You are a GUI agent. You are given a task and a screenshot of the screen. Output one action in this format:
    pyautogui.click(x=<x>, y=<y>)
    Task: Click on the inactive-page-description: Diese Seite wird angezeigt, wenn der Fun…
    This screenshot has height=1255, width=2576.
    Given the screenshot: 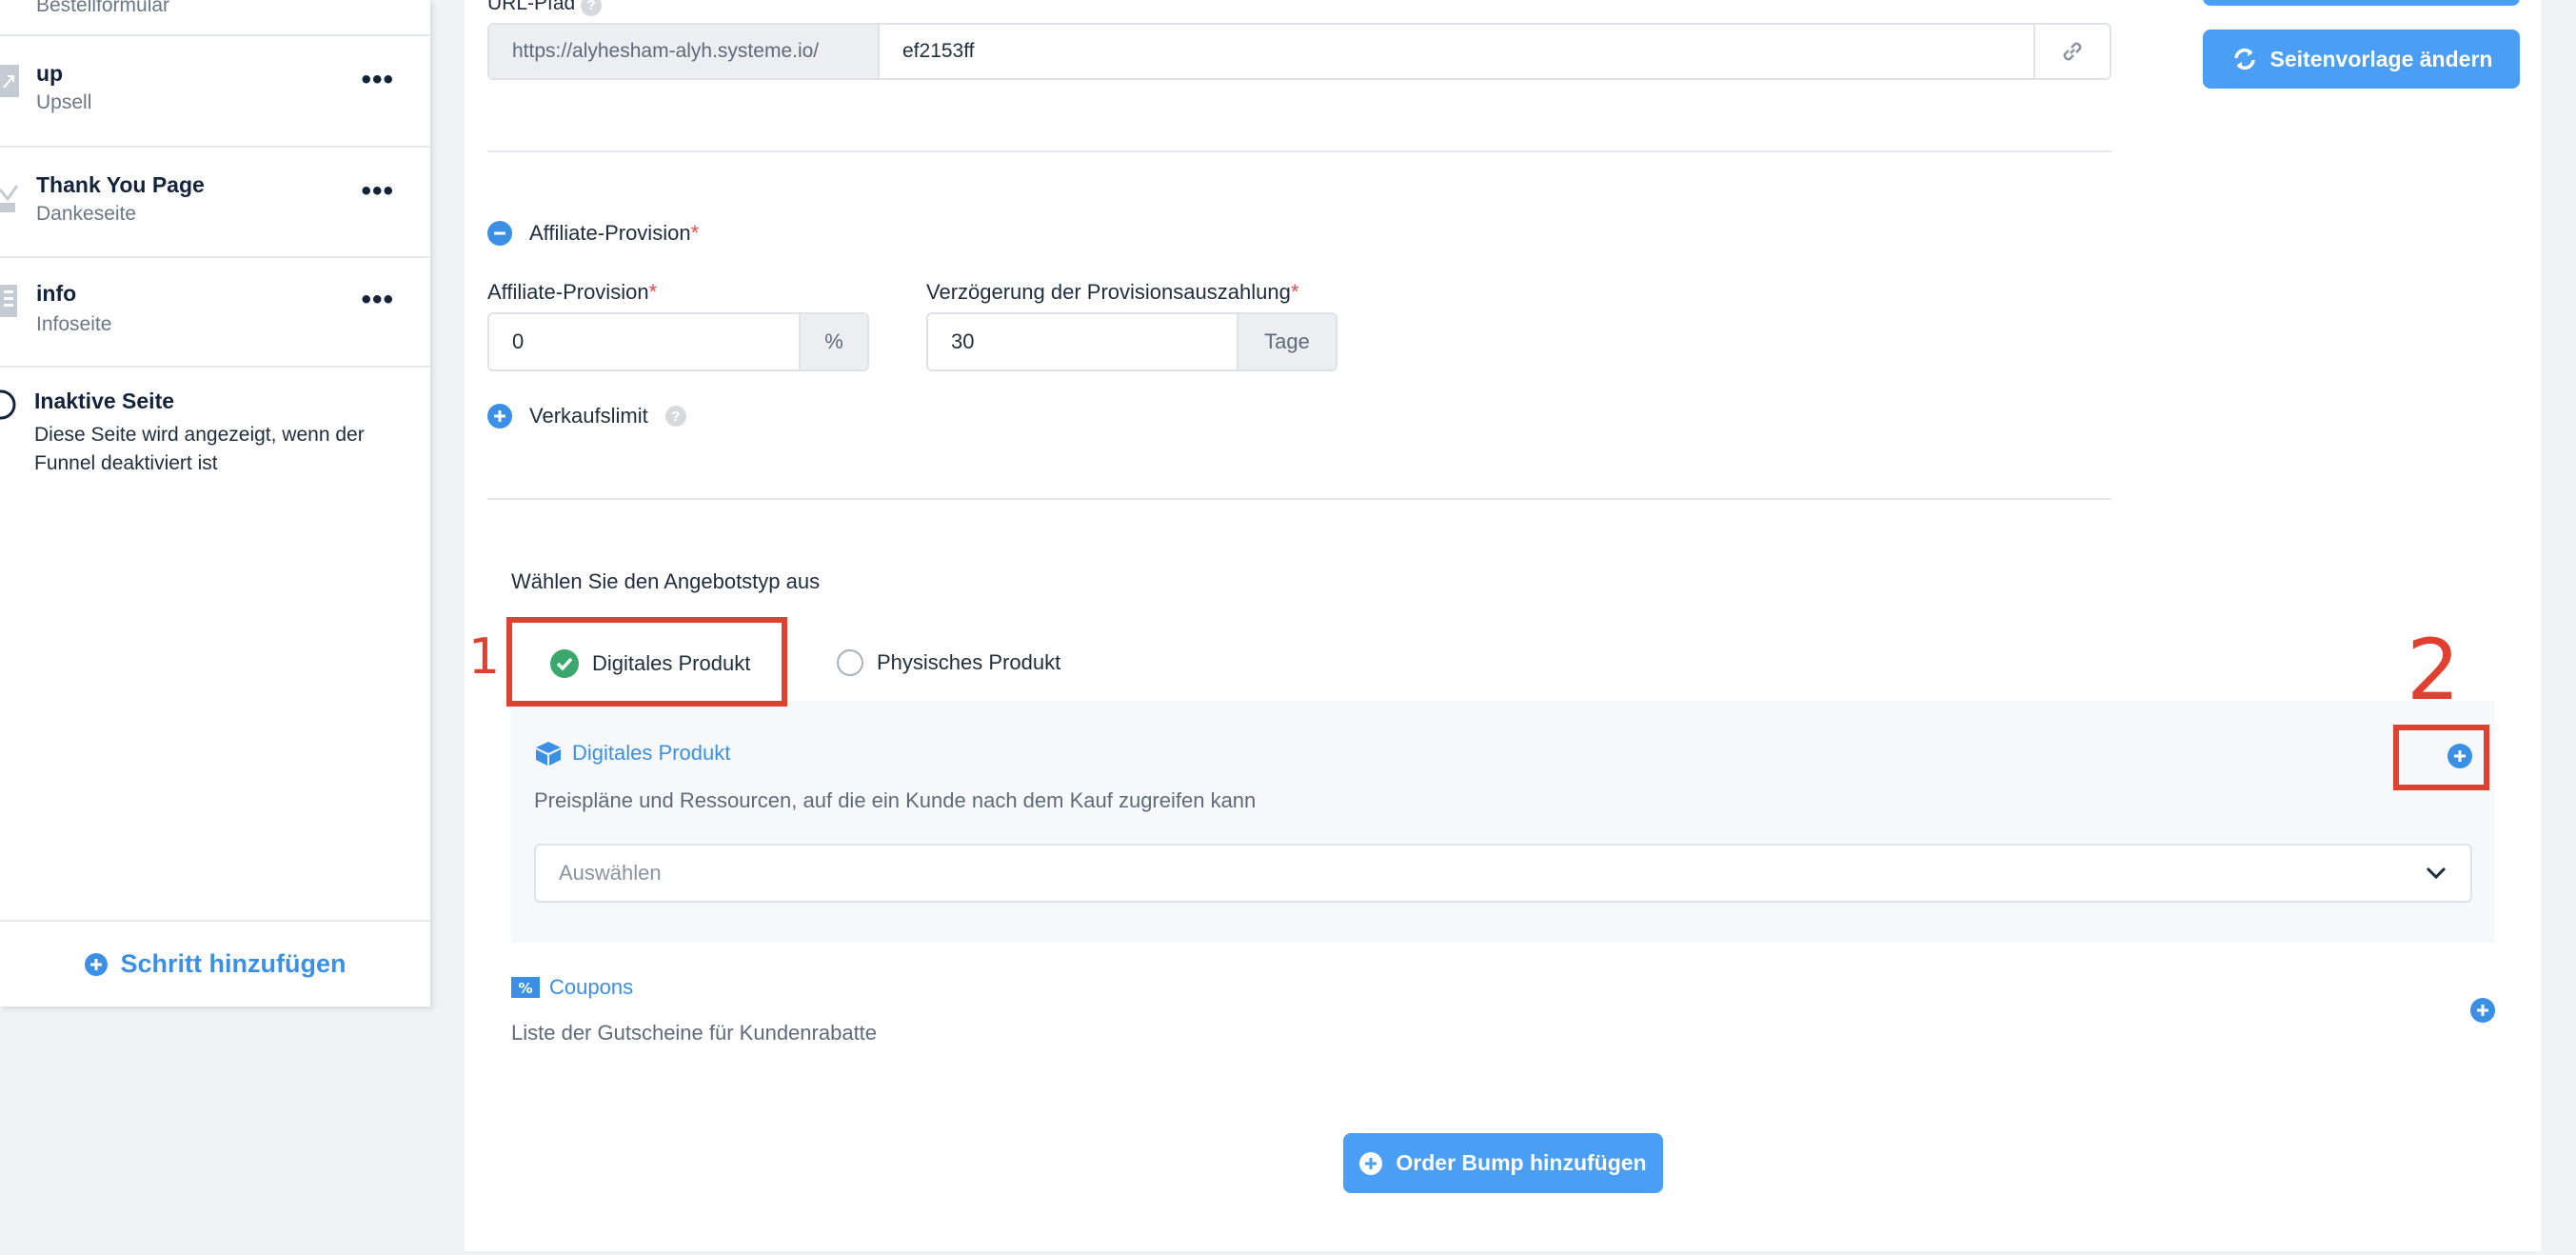 What is the action you would take?
    pyautogui.click(x=199, y=449)
    